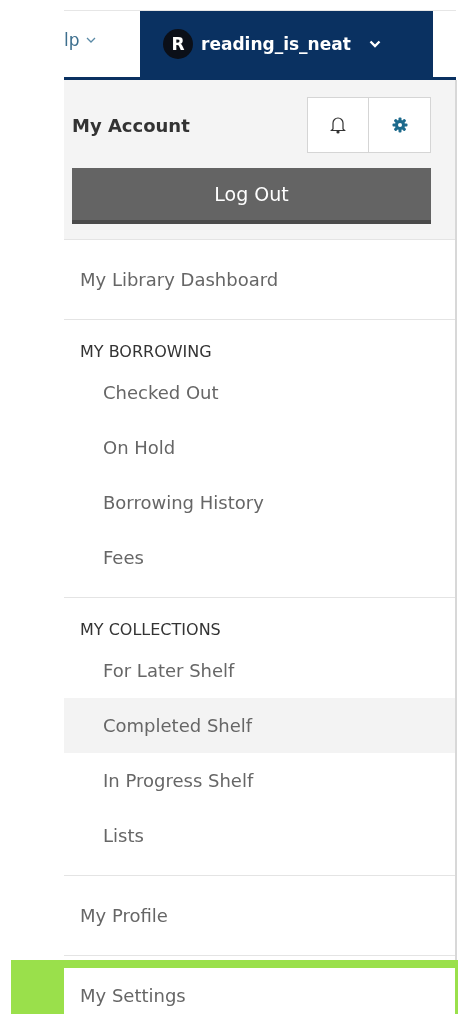 This screenshot has height=1014, width=458. I want to click on menu-link: My Settings, so click(259, 991).